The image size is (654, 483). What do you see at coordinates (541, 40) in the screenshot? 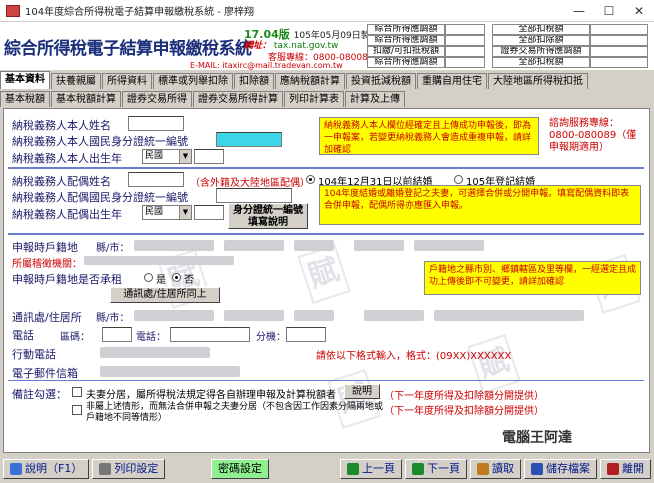
I see `summary-box: 全部扣除額` at bounding box center [541, 40].